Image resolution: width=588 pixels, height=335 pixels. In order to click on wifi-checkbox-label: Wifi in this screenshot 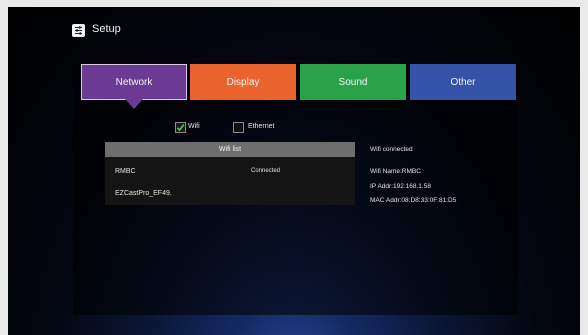, I will do `click(194, 126)`.